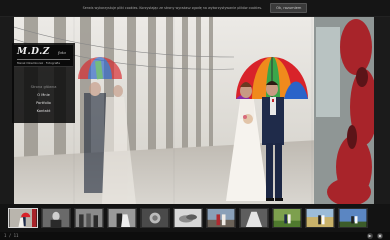  What do you see at coordinates (43, 95) in the screenshot?
I see `menu-item-about: O Mnie` at bounding box center [43, 95].